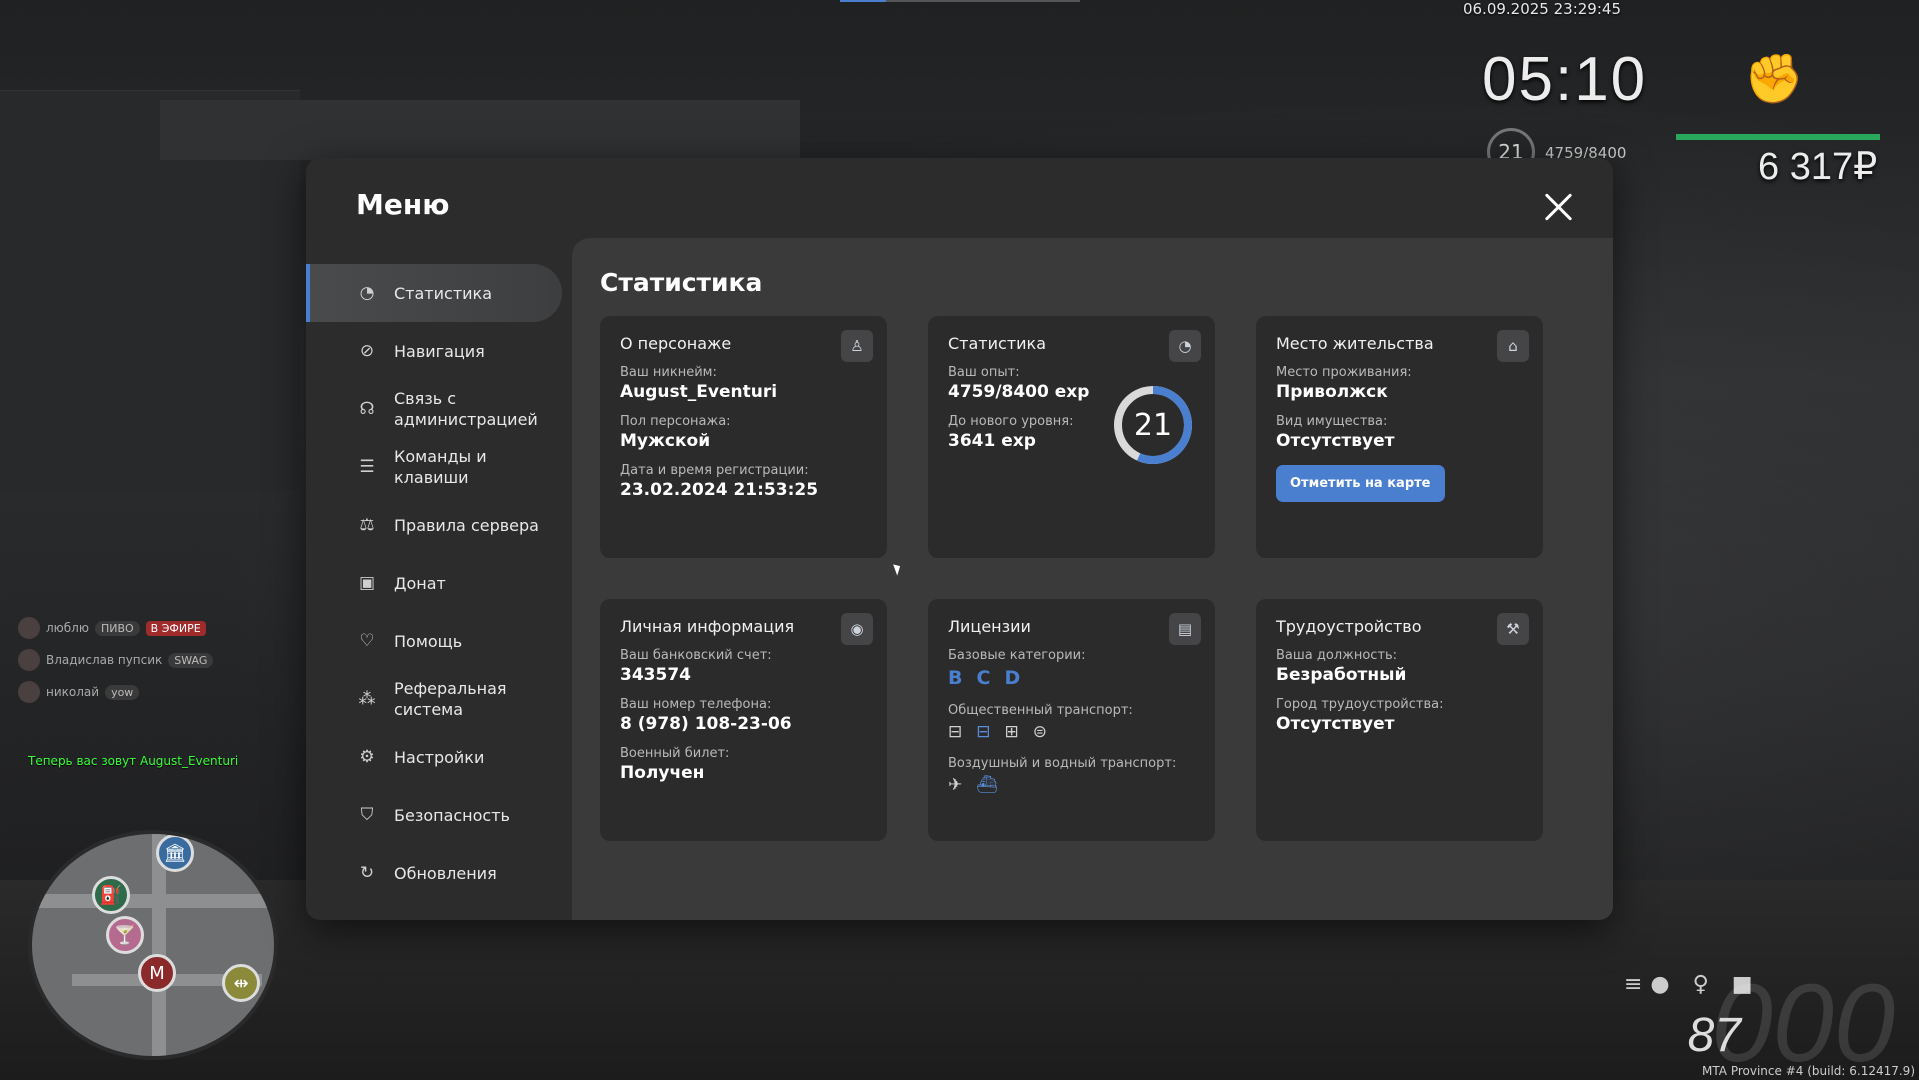 This screenshot has height=1080, width=1919. I want to click on user-circle-icon: ◉, so click(857, 629).